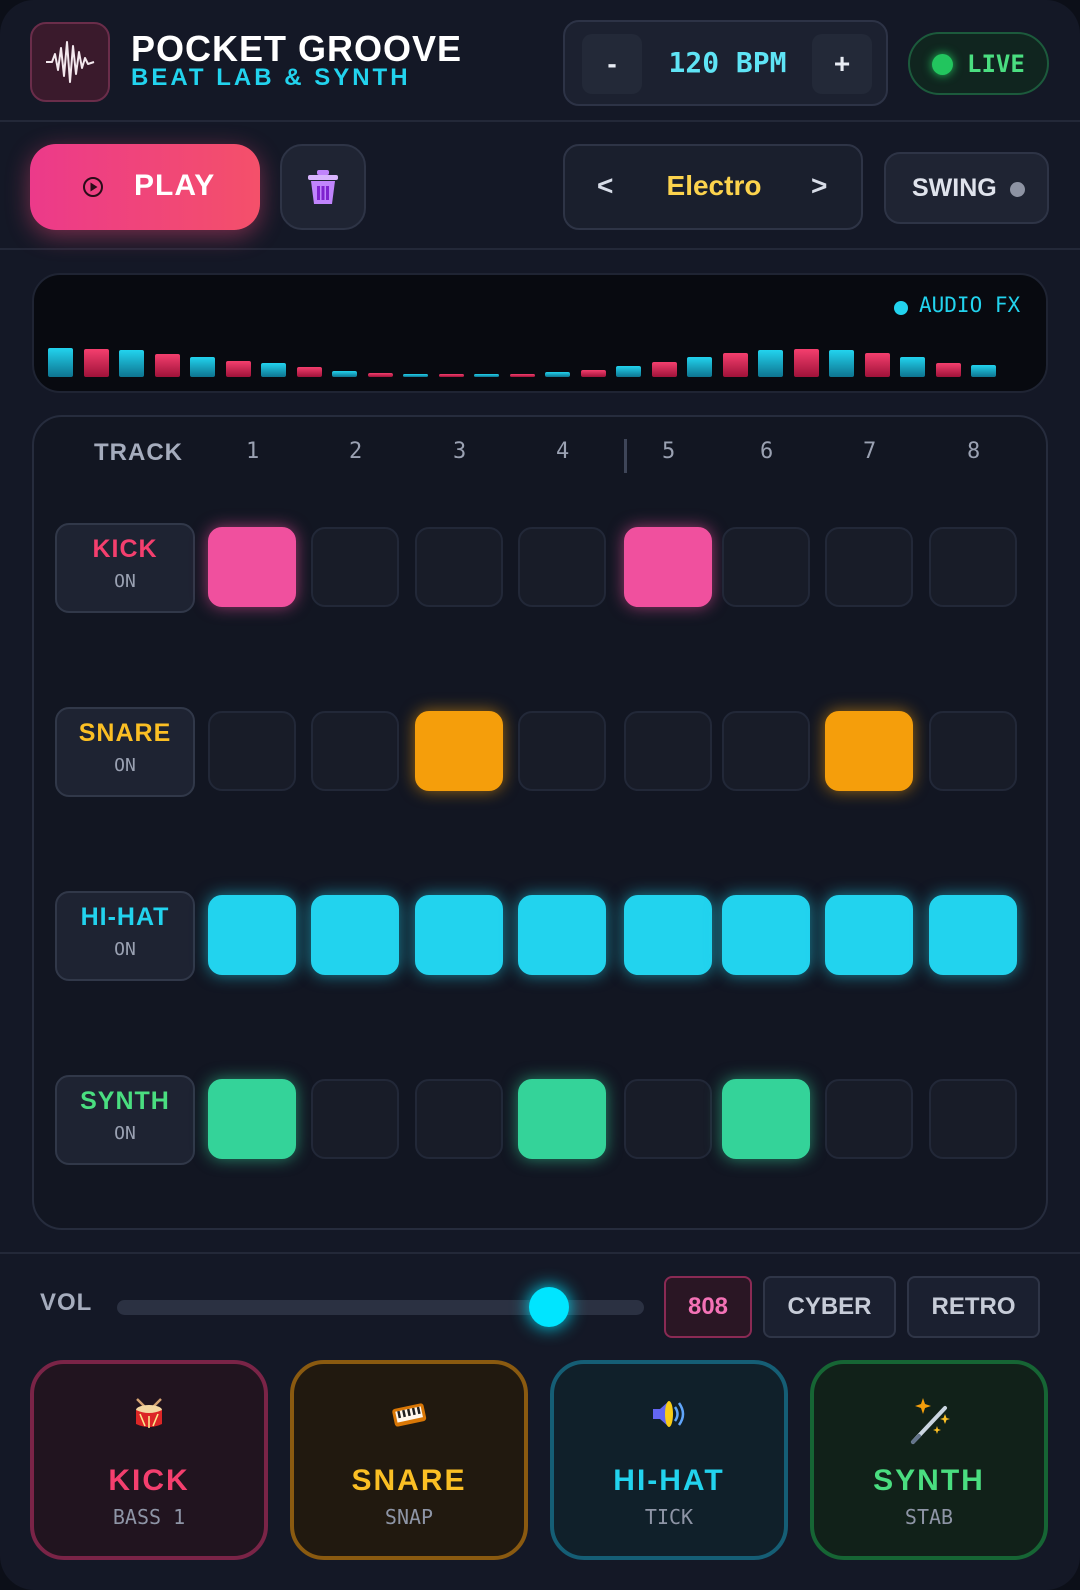 The height and width of the screenshot is (1590, 1080). I want to click on swing-toggle: SWING, so click(966, 188).